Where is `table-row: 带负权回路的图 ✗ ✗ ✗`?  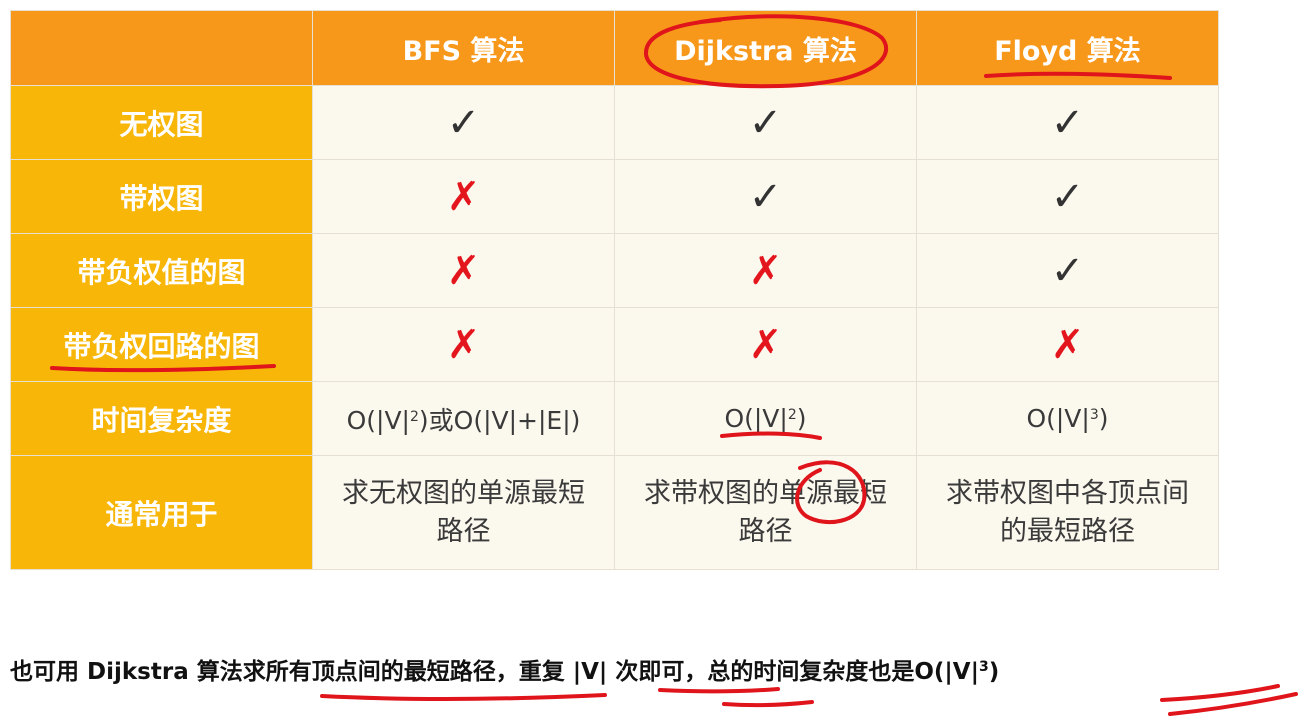 table-row: 带负权回路的图 ✗ ✗ ✗ is located at coordinates (614, 344).